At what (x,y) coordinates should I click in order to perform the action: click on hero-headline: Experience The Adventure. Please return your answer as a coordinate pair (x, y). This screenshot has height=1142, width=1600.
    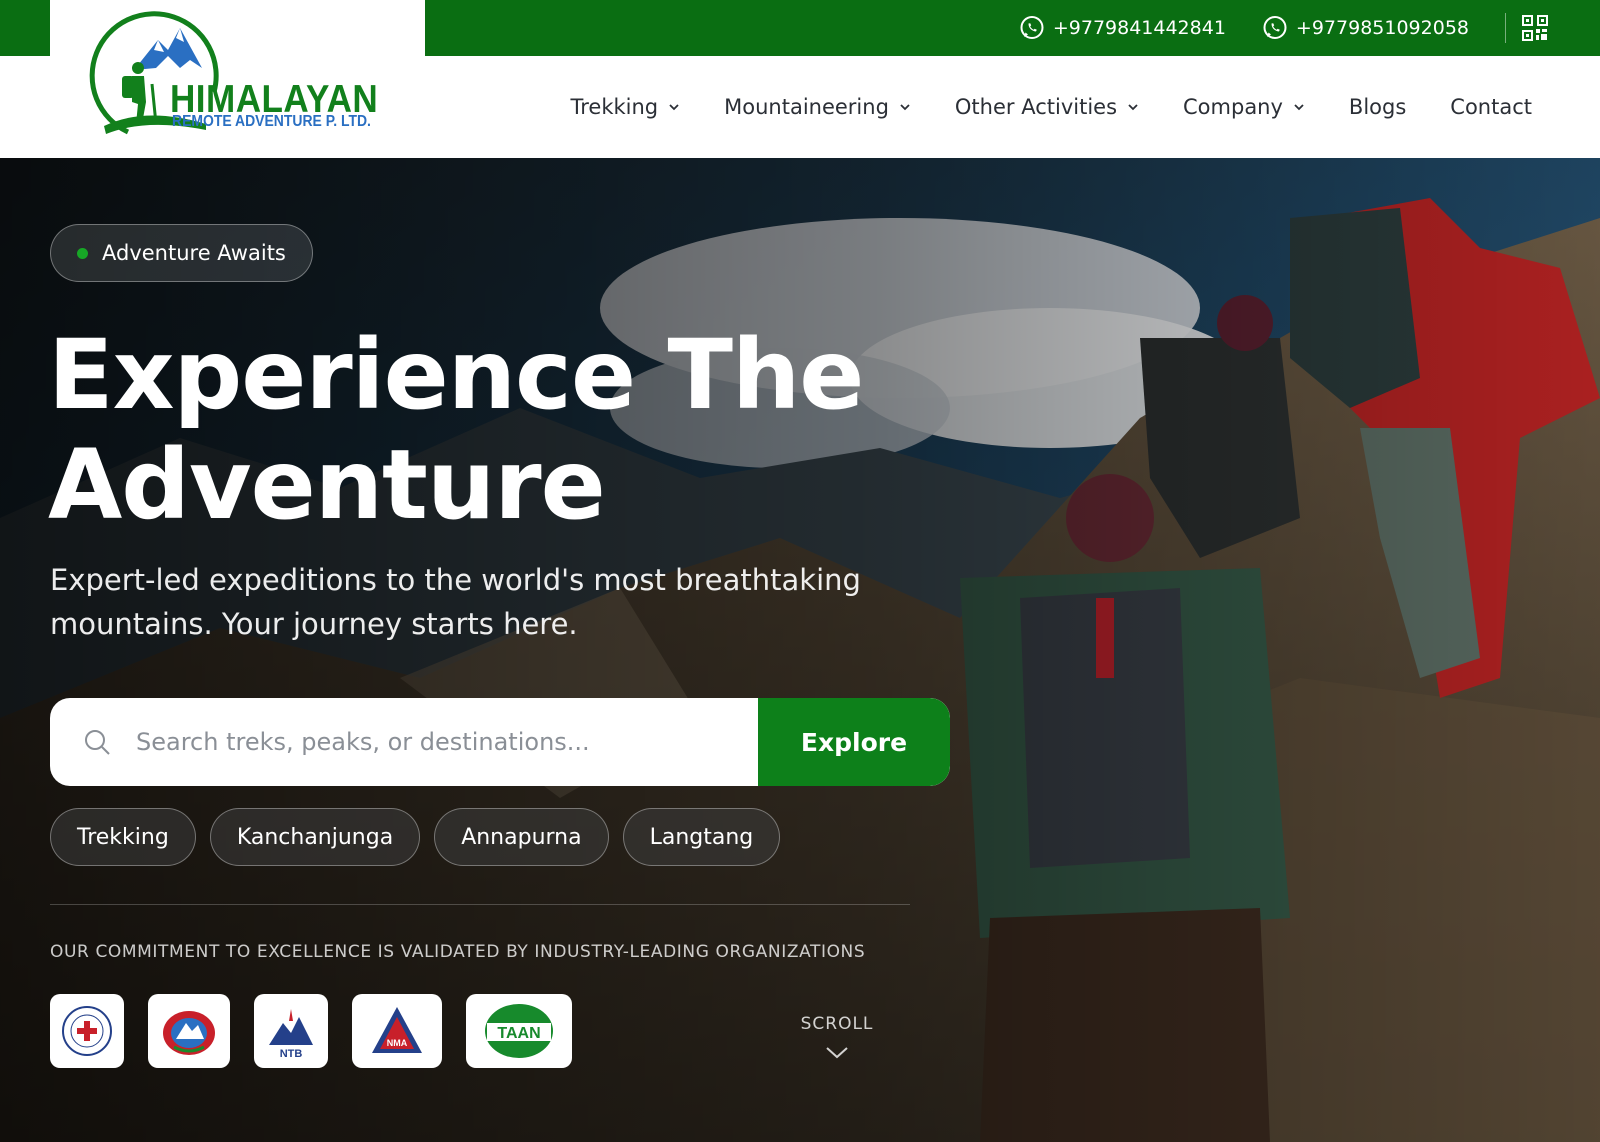
    Looking at the image, I should click on (456, 430).